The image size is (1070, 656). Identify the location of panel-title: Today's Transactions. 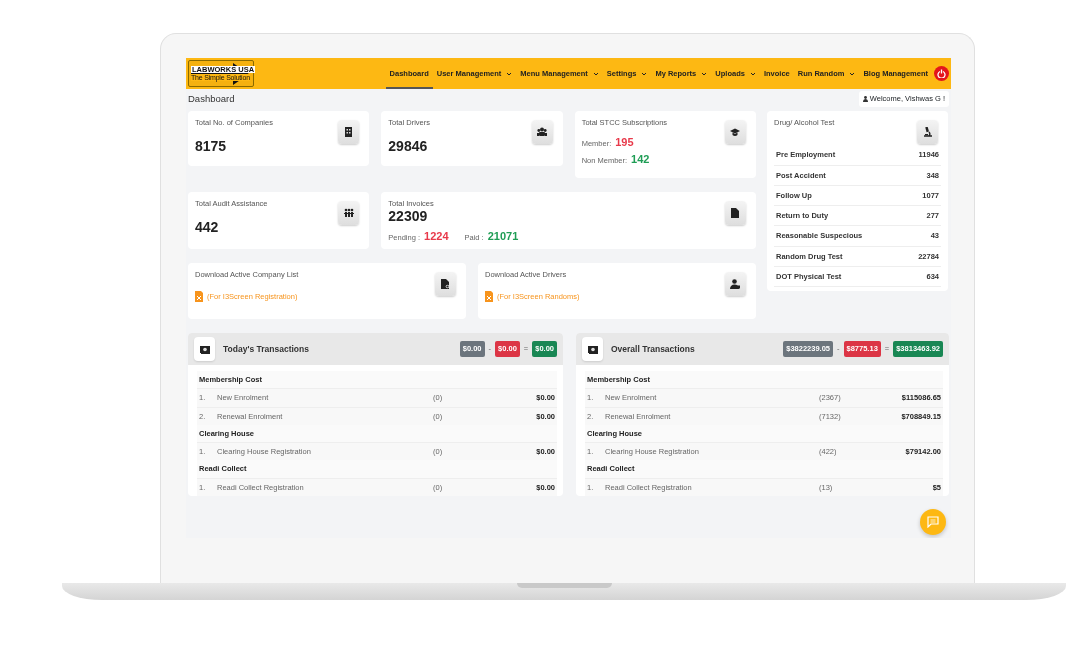
(266, 349).